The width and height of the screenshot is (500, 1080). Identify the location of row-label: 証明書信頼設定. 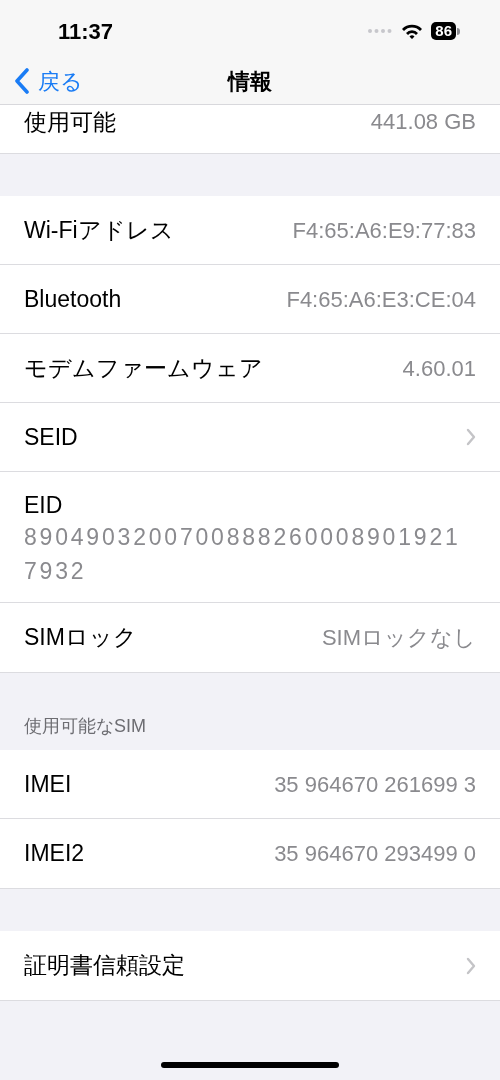
(104, 966).